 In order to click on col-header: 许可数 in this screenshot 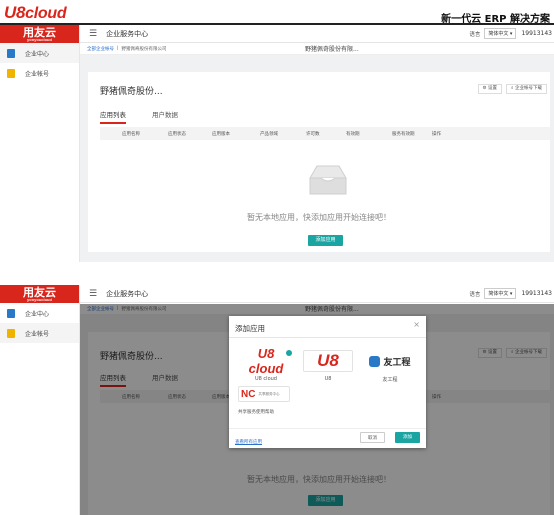, I will do `click(313, 134)`.